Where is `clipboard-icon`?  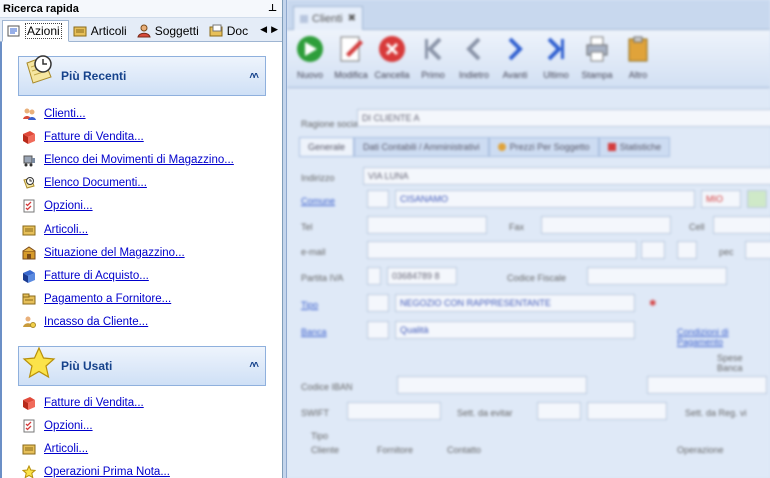 clipboard-icon is located at coordinates (638, 49).